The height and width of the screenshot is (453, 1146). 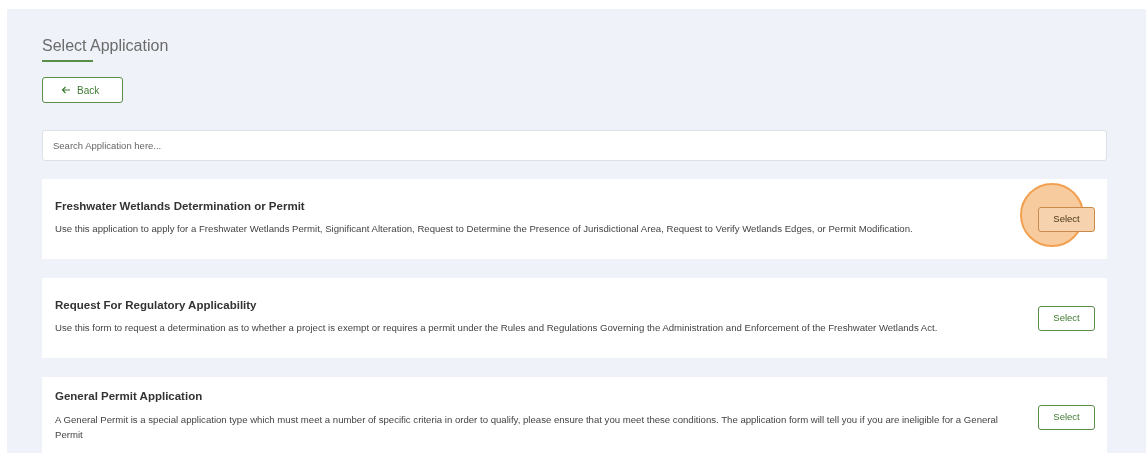 I want to click on application-description: Use this form to request a determination as to whether a project is exempt or requires a permit under the Rules and Regulations Governing the Administration and Enforcement of the Freshwater Wetlands Act., so click(x=497, y=328).